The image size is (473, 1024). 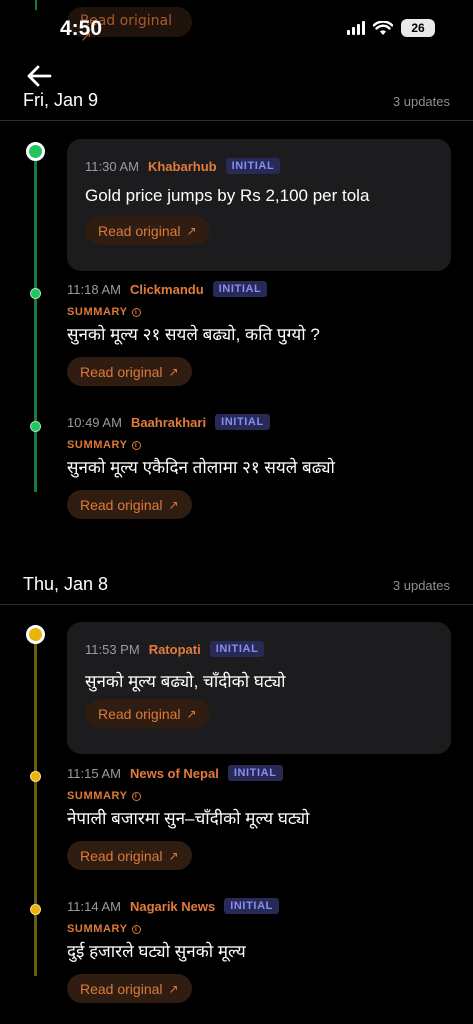 I want to click on headline: Gold price jumps by Rs 2,100 per tola, so click(x=227, y=195).